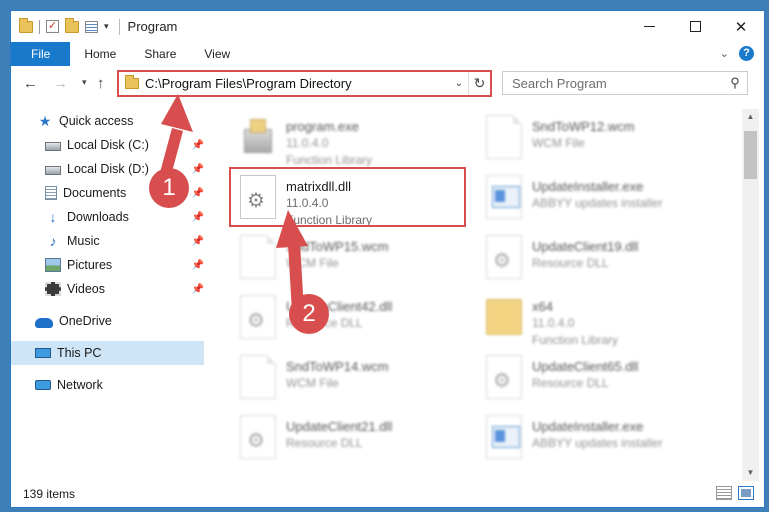  What do you see at coordinates (100, 54) in the screenshot?
I see `tab-home: Home` at bounding box center [100, 54].